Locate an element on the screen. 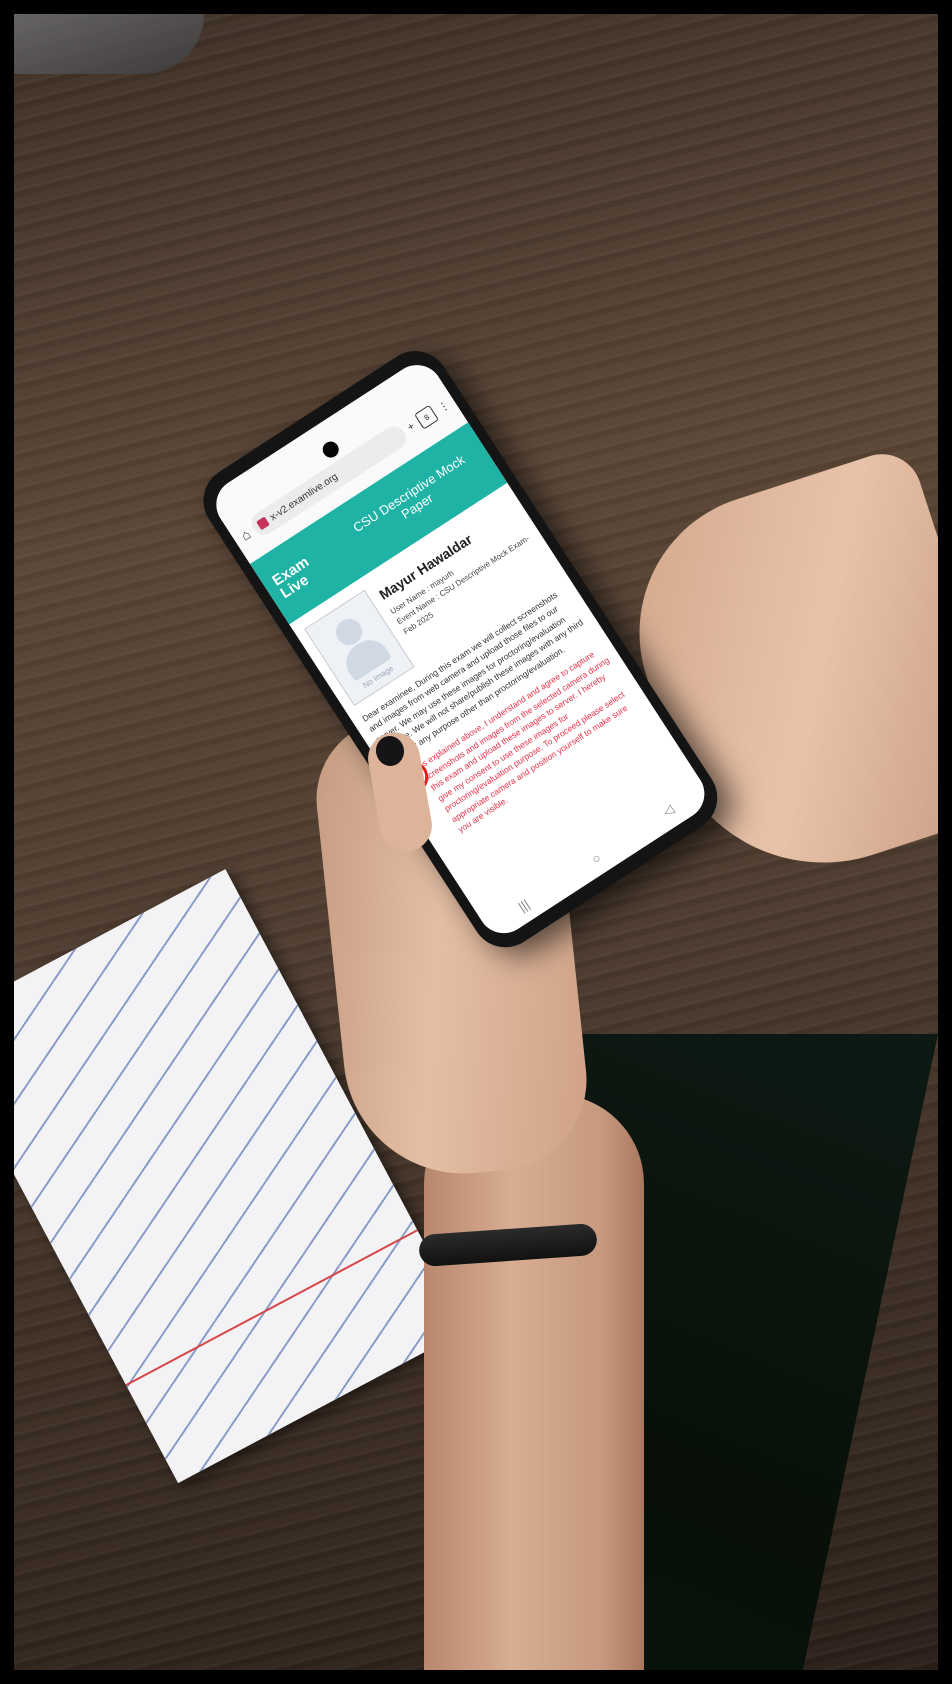 Image resolution: width=952 pixels, height=1684 pixels. menu-icon: ⋮ is located at coordinates (444, 406).